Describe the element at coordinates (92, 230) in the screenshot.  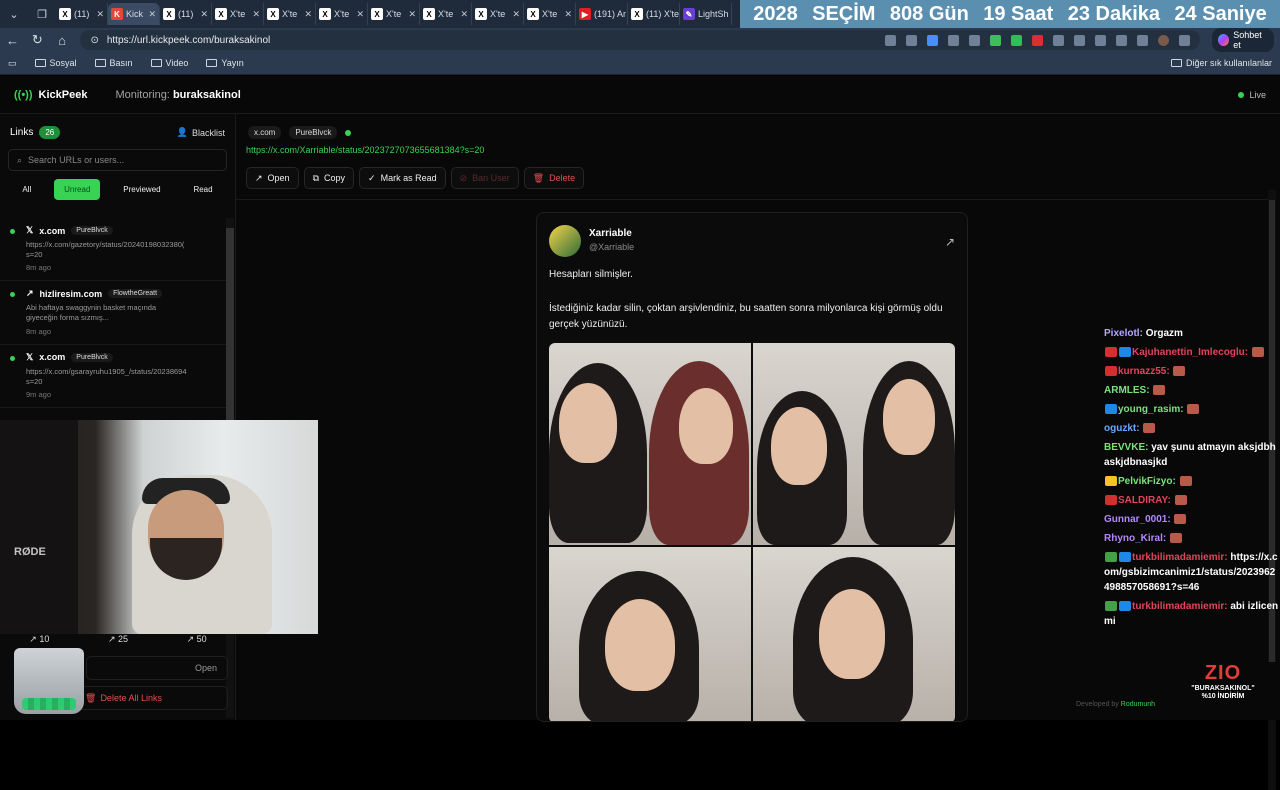
I see `link-user-tag: PureBlvck` at that location.